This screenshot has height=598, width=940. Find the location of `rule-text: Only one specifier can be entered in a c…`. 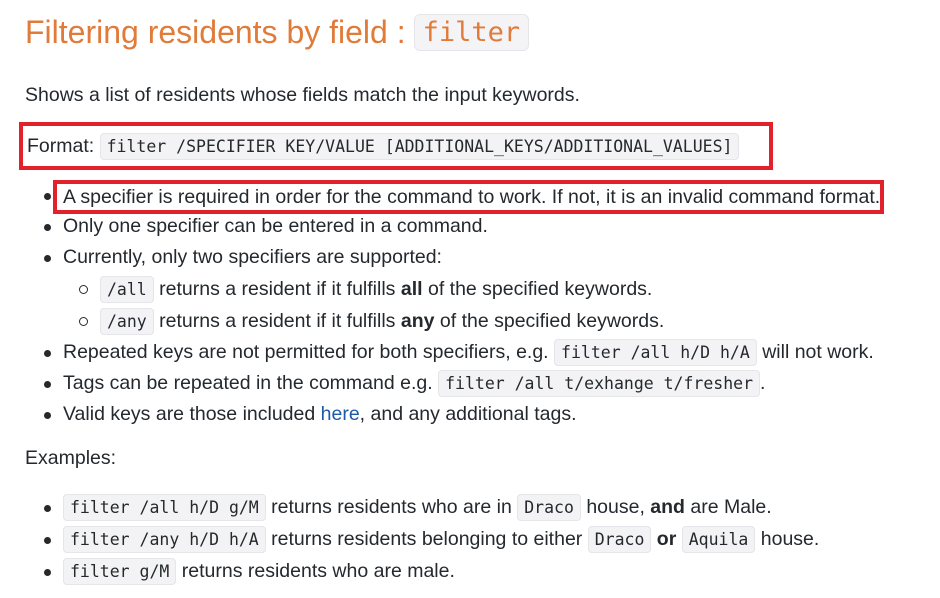

rule-text: Only one specifier can be entered in a c… is located at coordinates (275, 226).